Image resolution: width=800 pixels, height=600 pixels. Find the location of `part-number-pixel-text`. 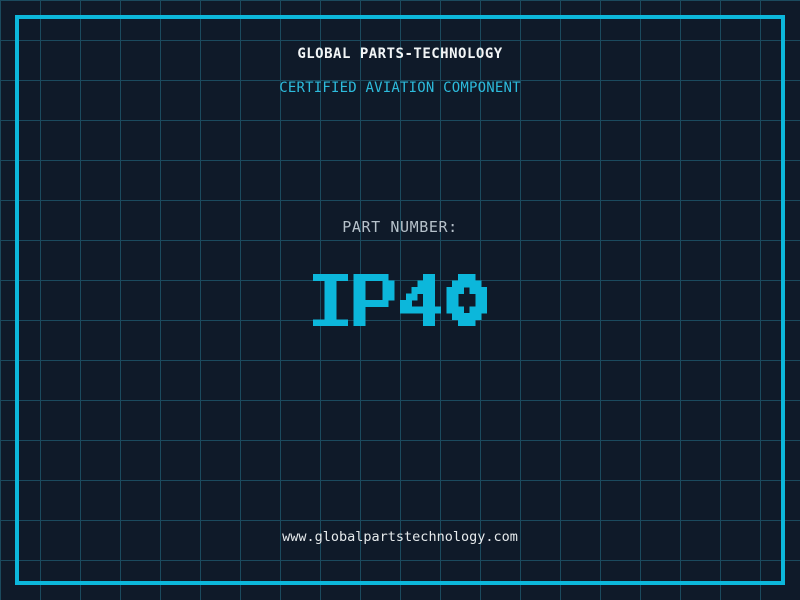

part-number-pixel-text is located at coordinates (400, 300).